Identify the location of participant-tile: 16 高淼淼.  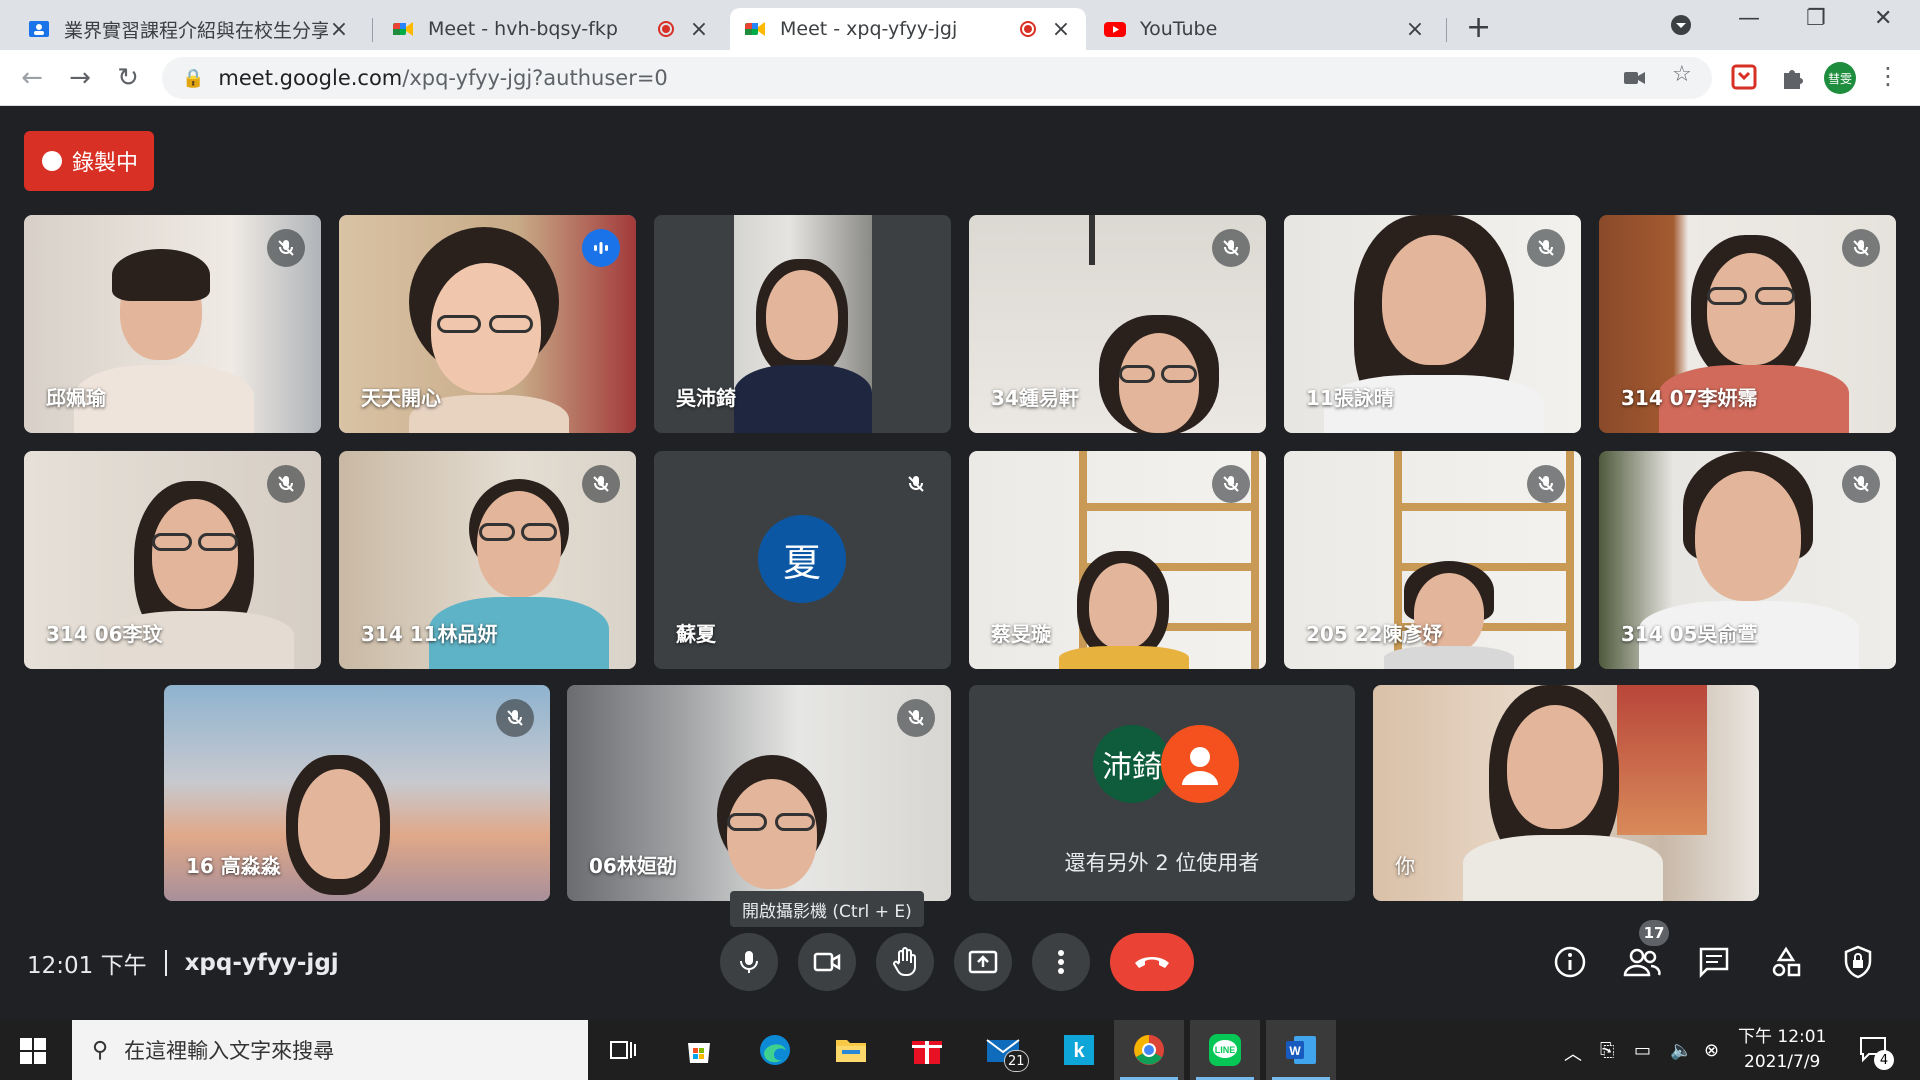
(357, 793).